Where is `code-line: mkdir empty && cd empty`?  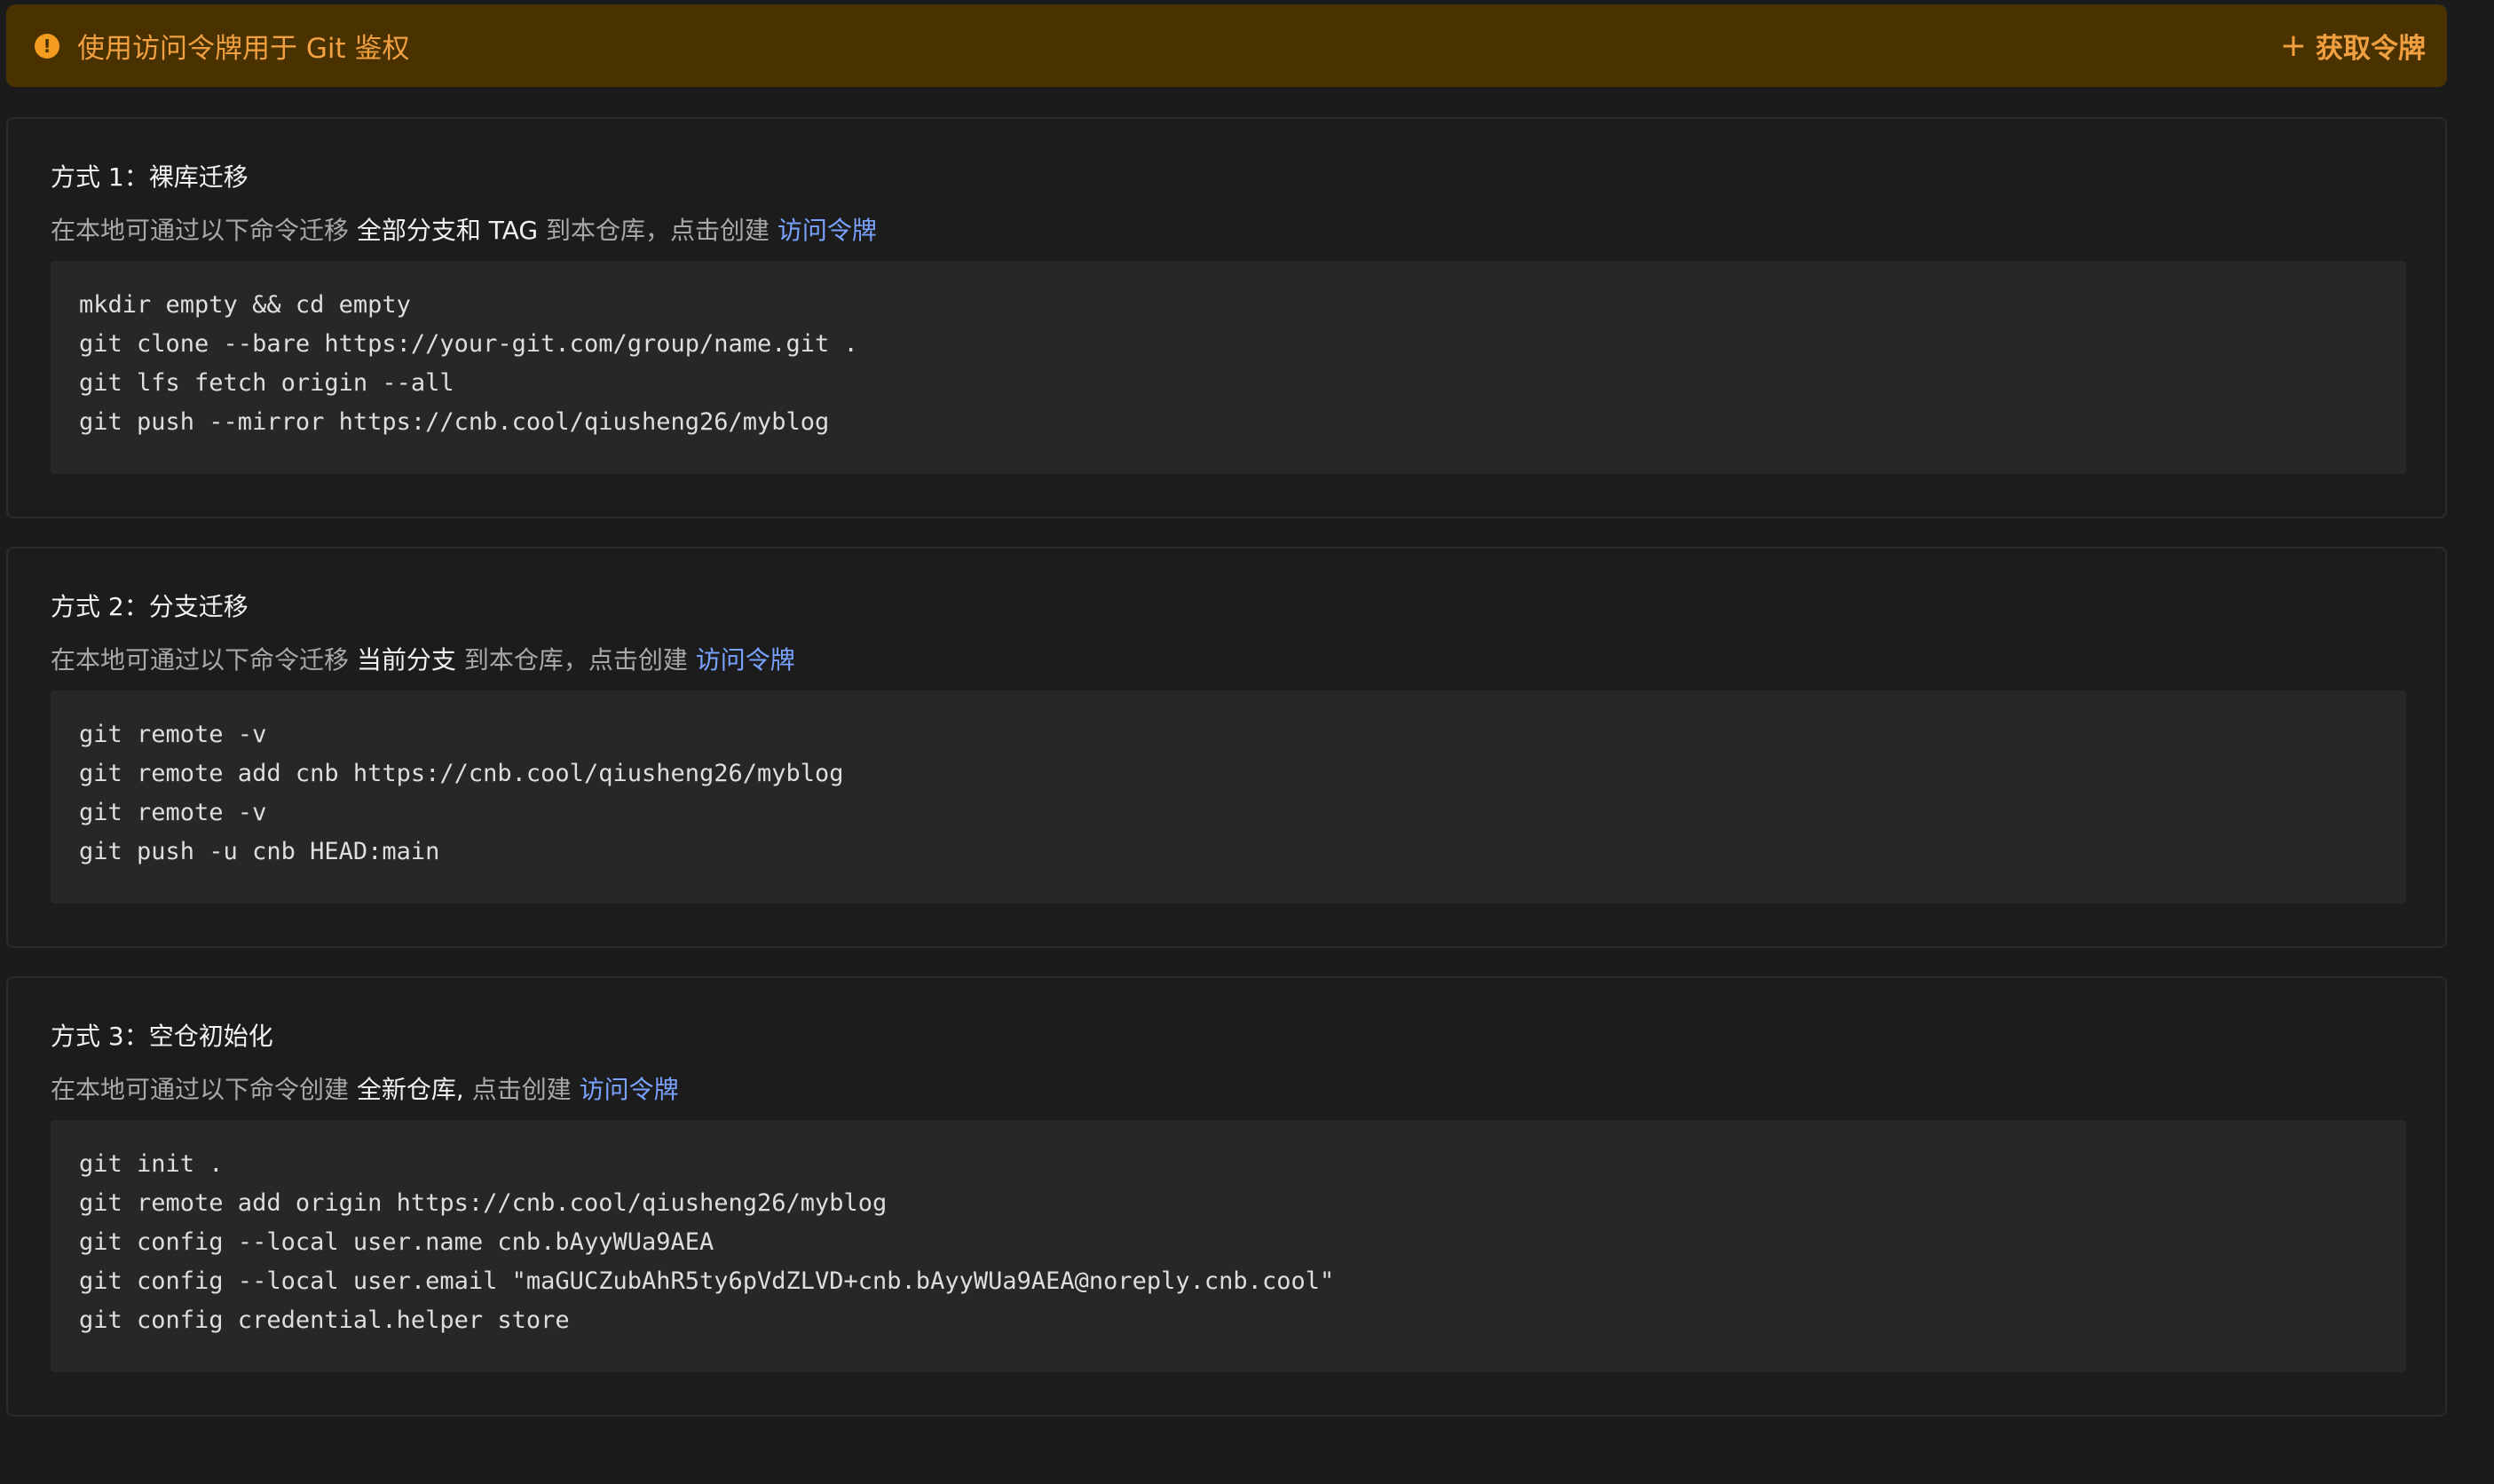
code-line: mkdir empty && cd empty is located at coordinates (245, 305).